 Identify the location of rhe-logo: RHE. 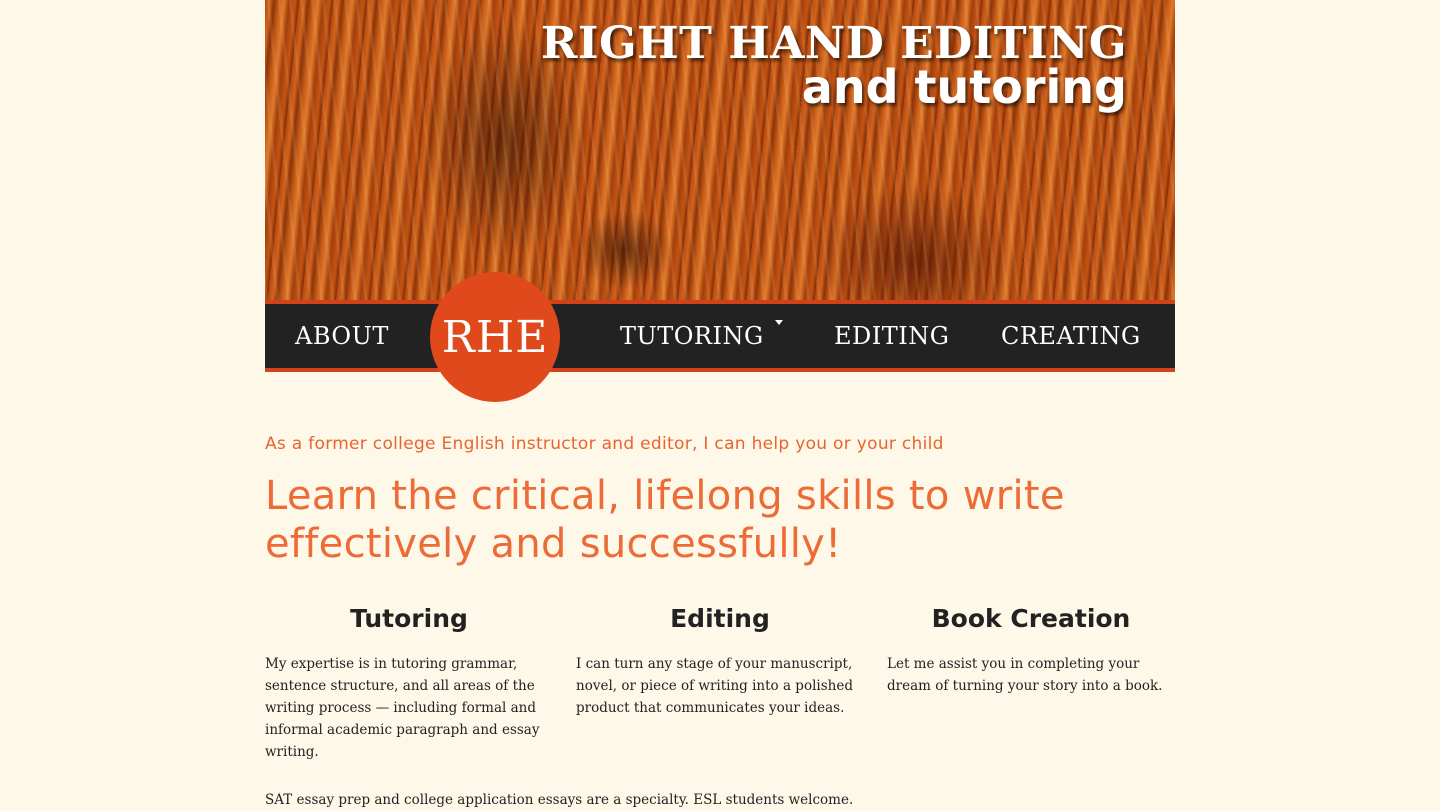
(495, 337).